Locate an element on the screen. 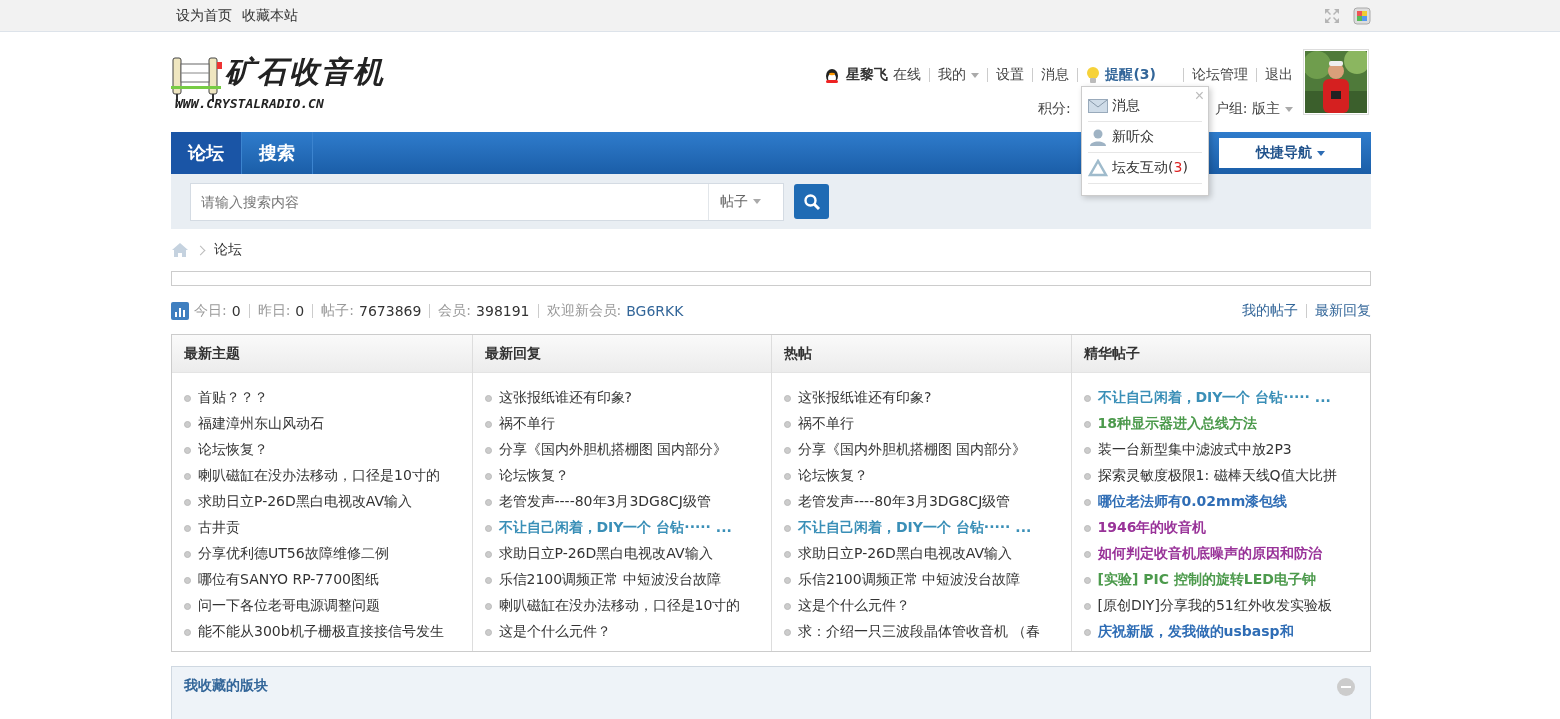 This screenshot has width=1560, height=719. top-link: 设为首页 is located at coordinates (204, 15).